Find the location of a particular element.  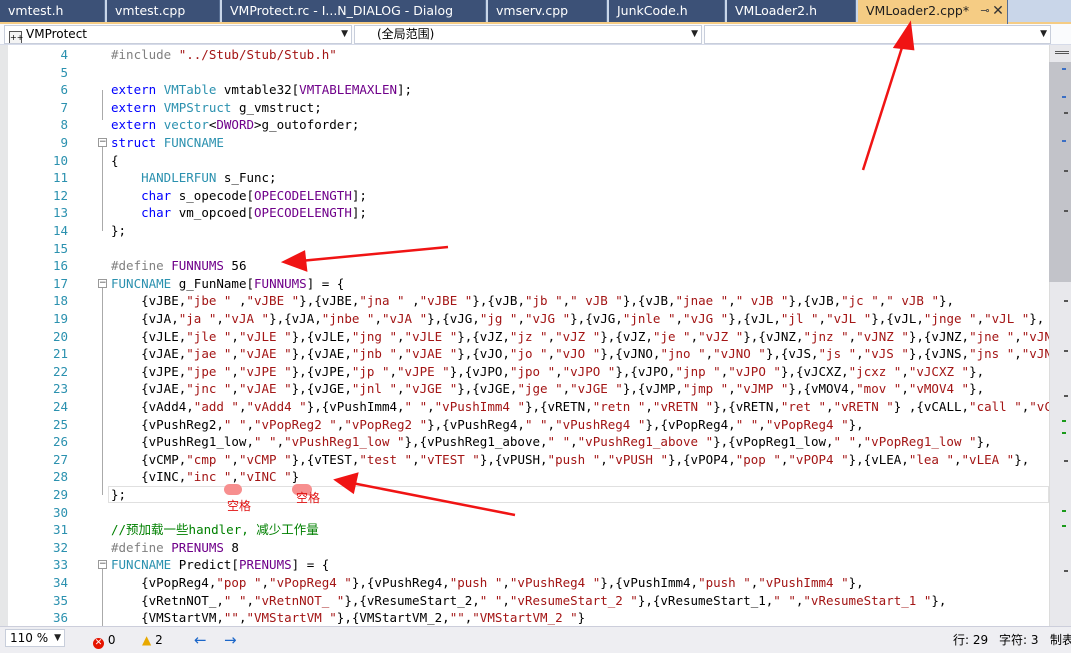

zoom-dropdown: 110 % ▼ is located at coordinates (35, 638).